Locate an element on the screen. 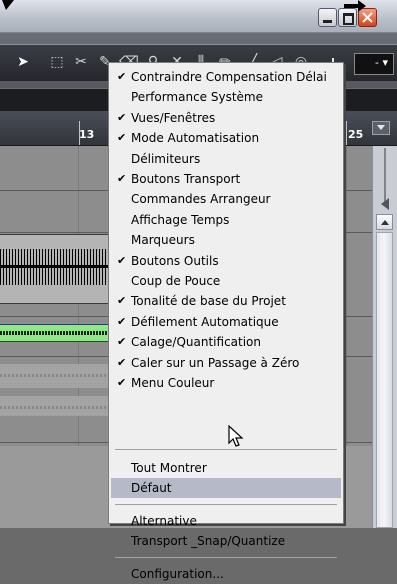  menu-item: ✔ Menu Couleur is located at coordinates (226, 383).